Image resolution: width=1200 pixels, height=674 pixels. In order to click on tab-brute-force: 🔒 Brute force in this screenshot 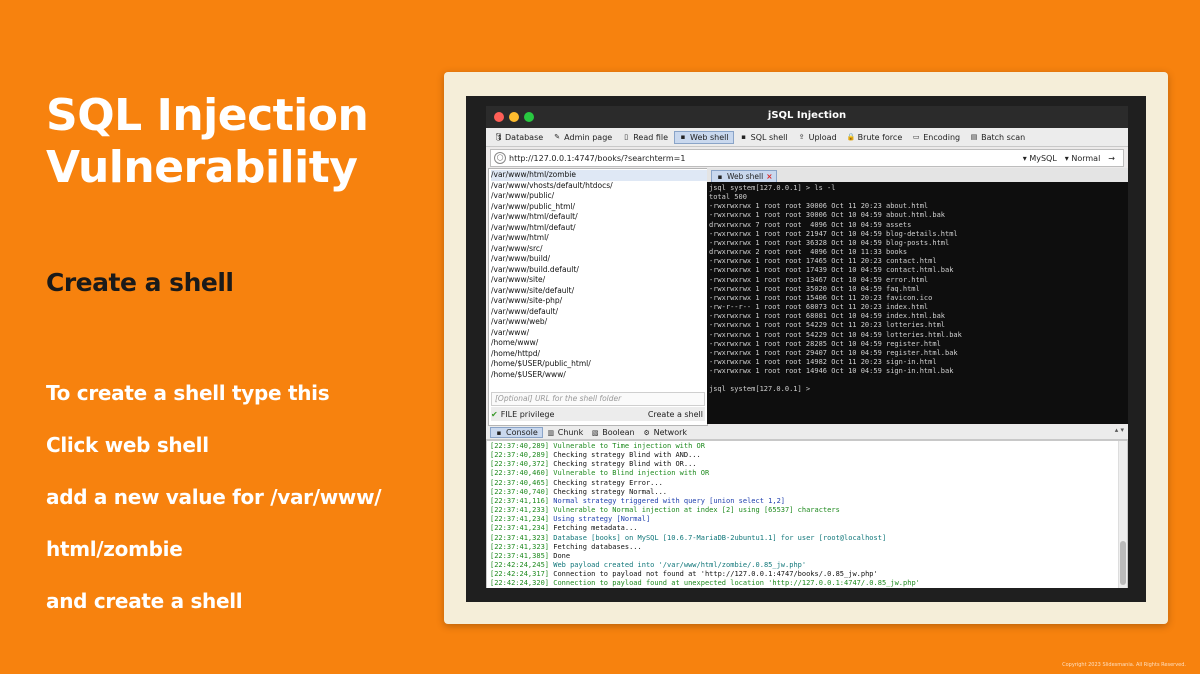, I will do `click(875, 137)`.